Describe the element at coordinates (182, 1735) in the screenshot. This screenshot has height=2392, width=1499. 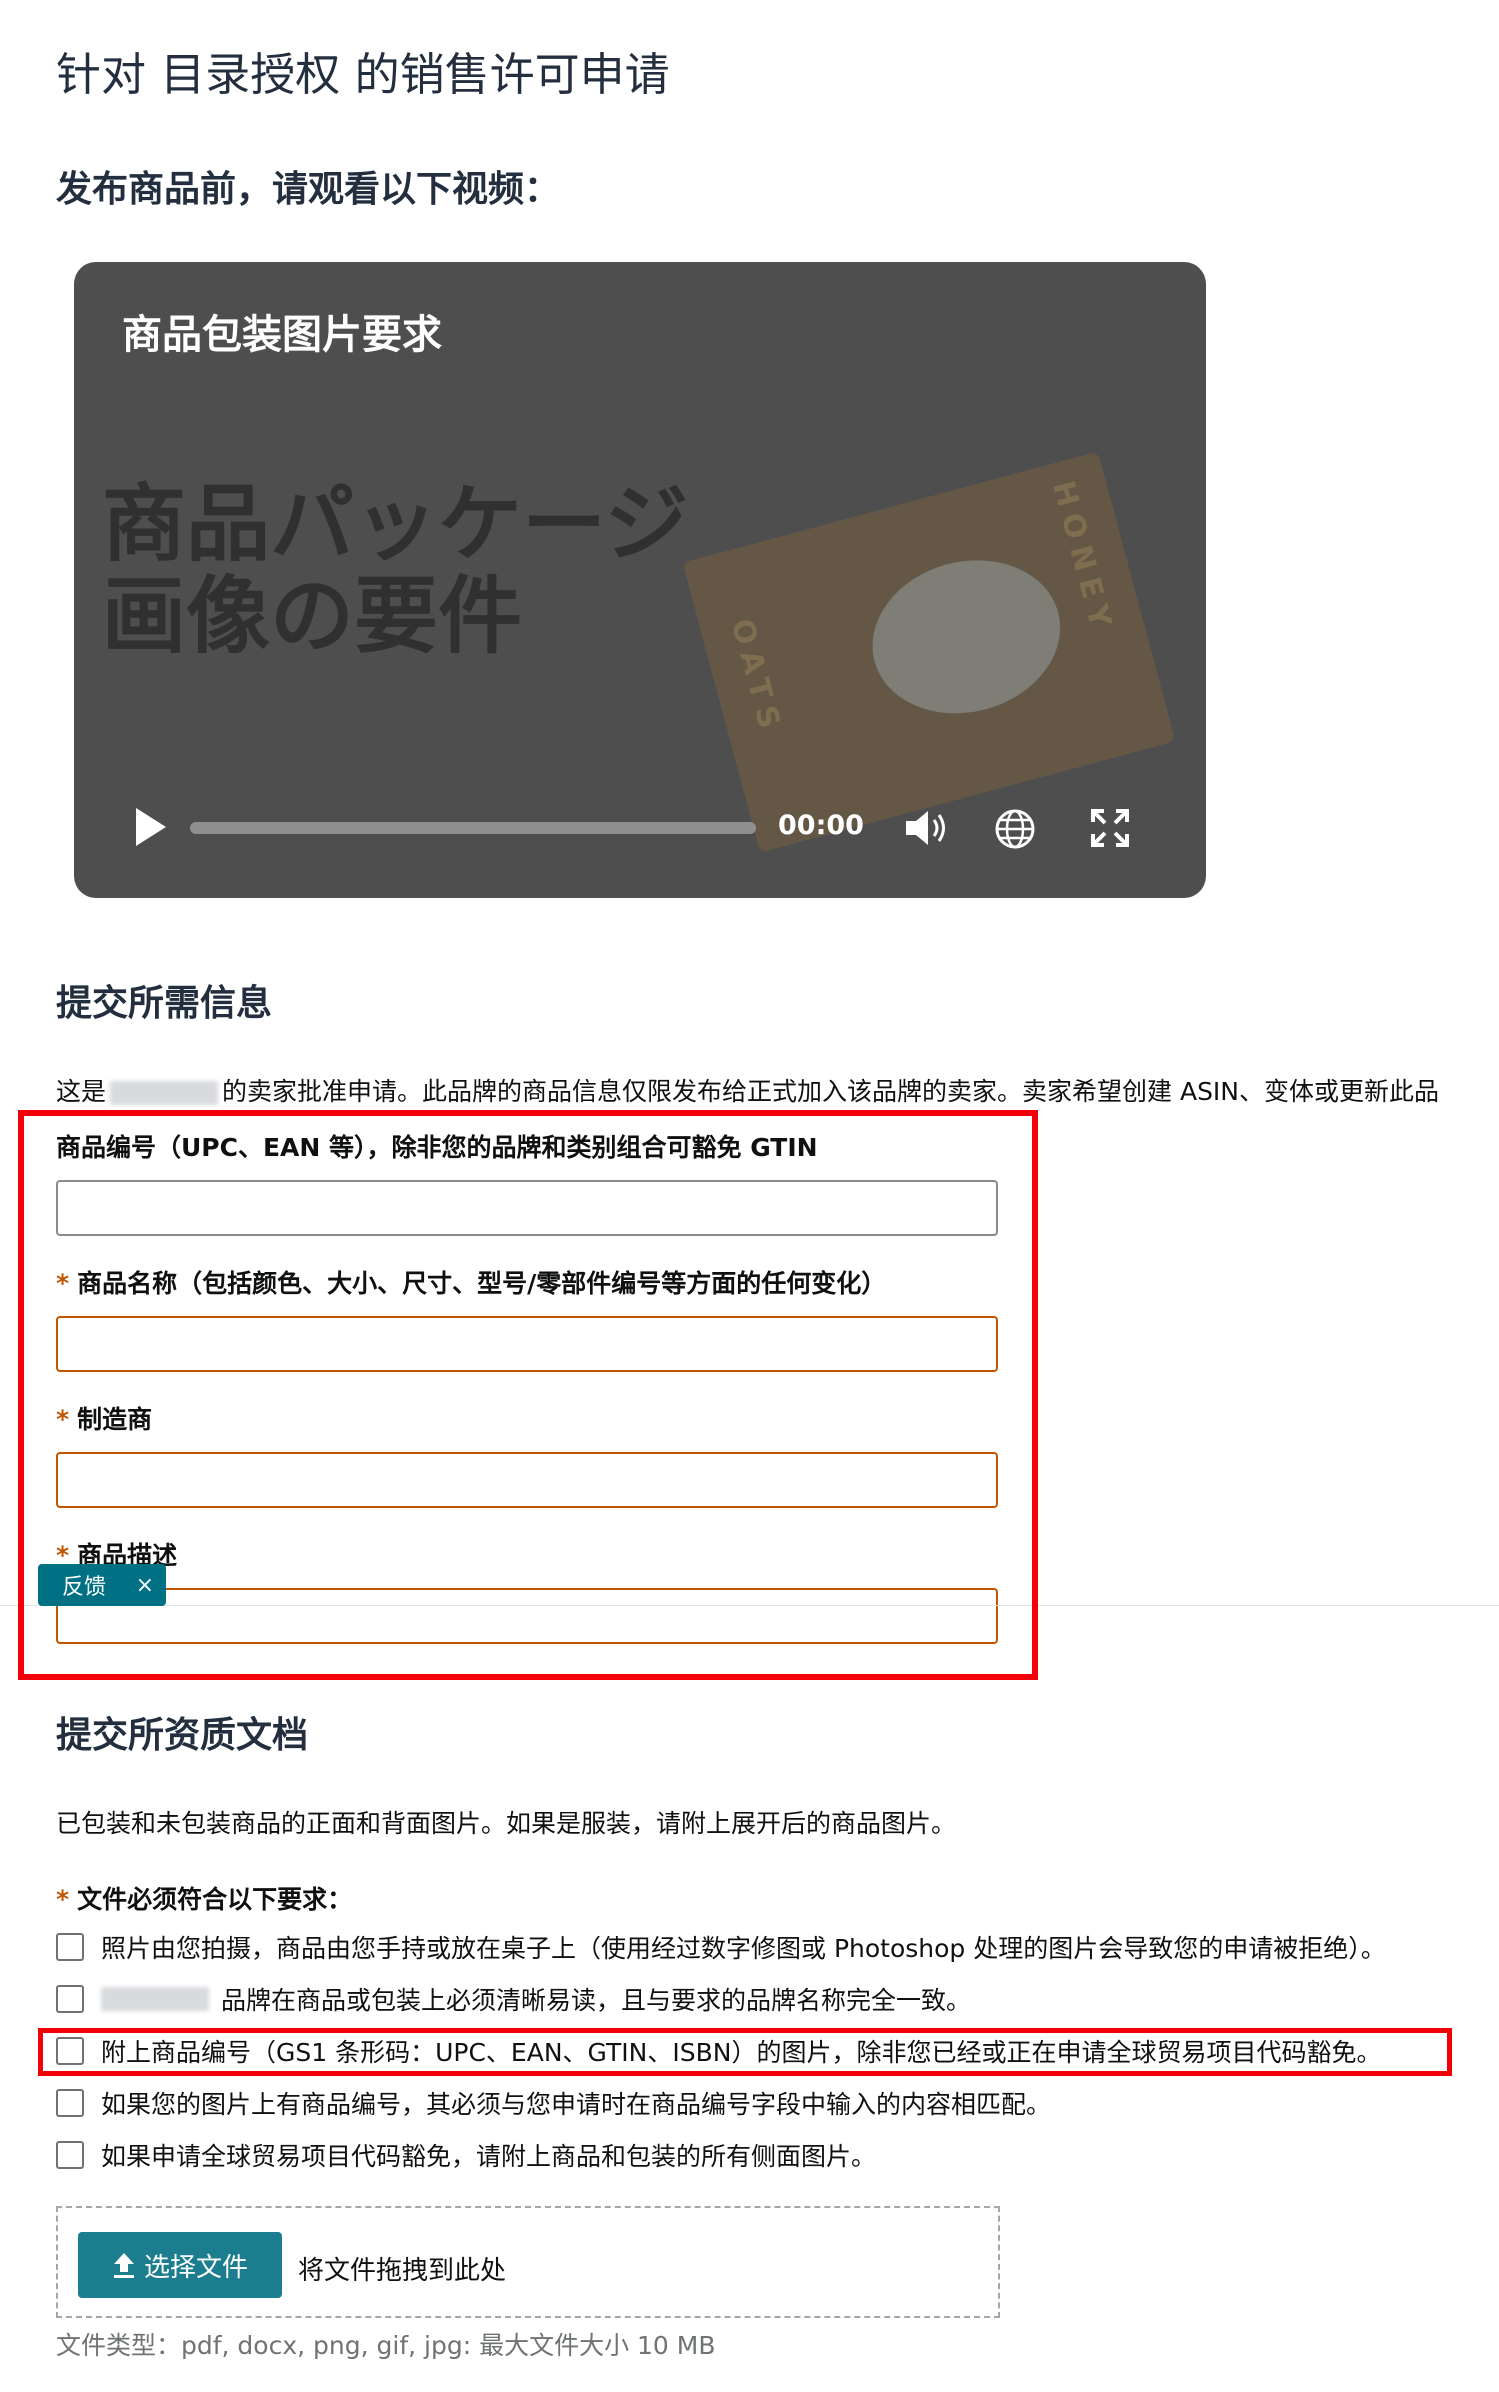
I see `docs-heading: 提交所资质文档` at that location.